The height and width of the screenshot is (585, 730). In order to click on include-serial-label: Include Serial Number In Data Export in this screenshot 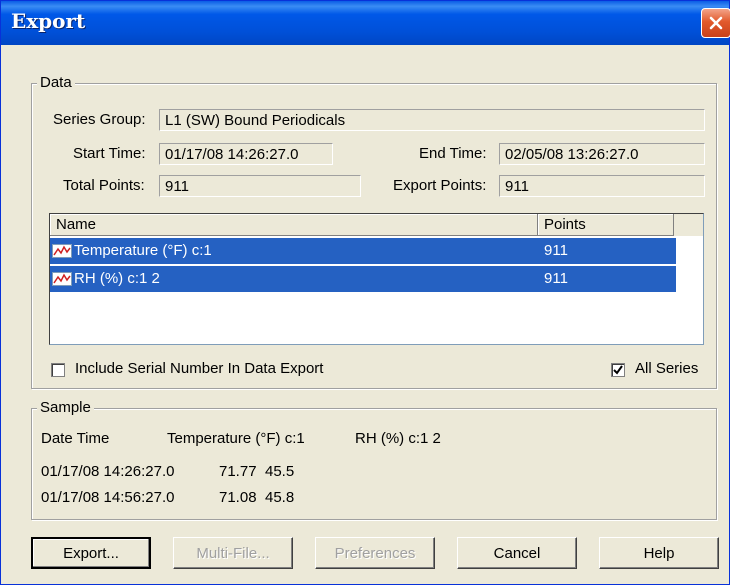, I will do `click(199, 368)`.